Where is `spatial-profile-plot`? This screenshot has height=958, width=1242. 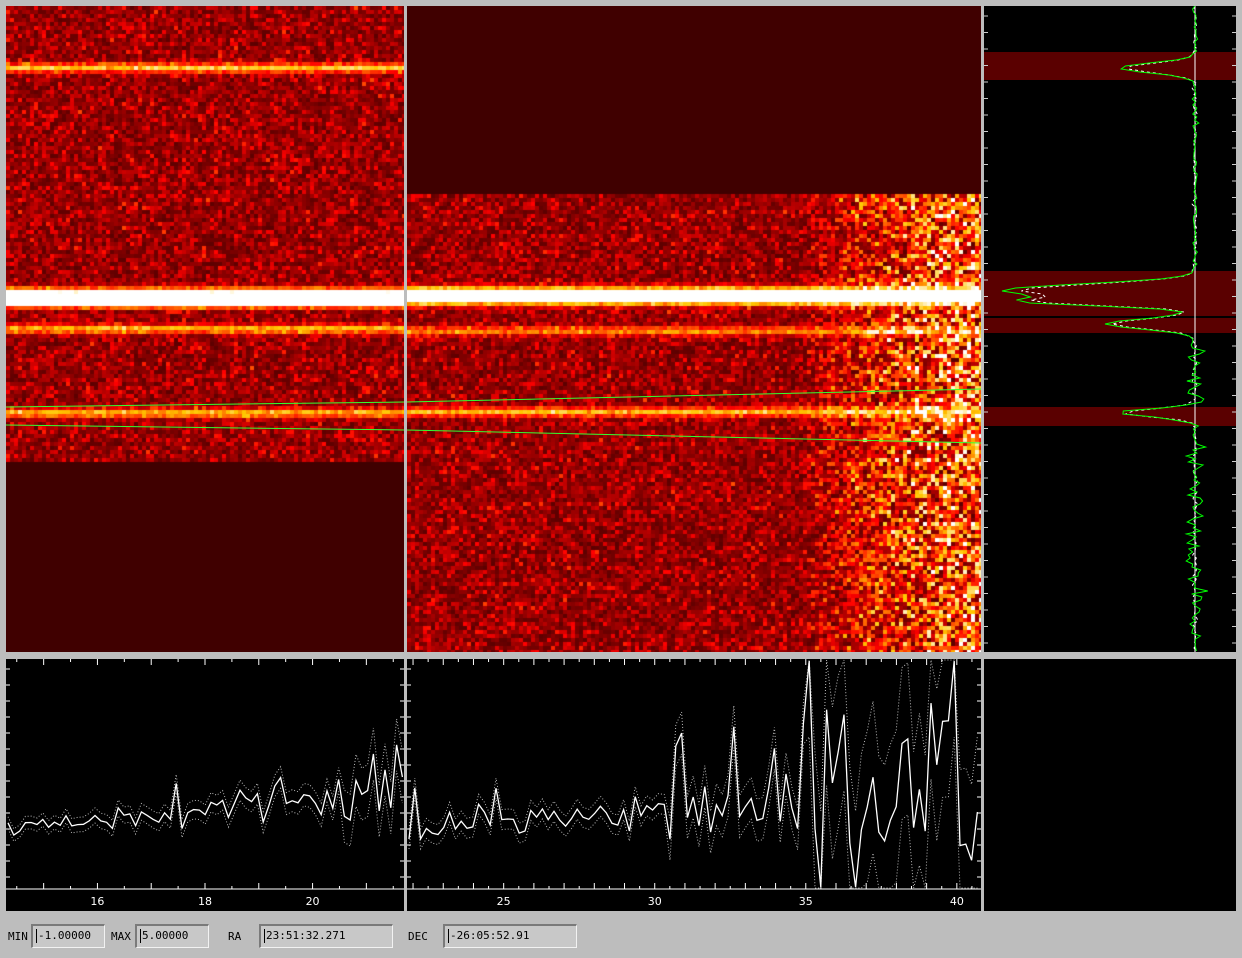 spatial-profile-plot is located at coordinates (1110, 329).